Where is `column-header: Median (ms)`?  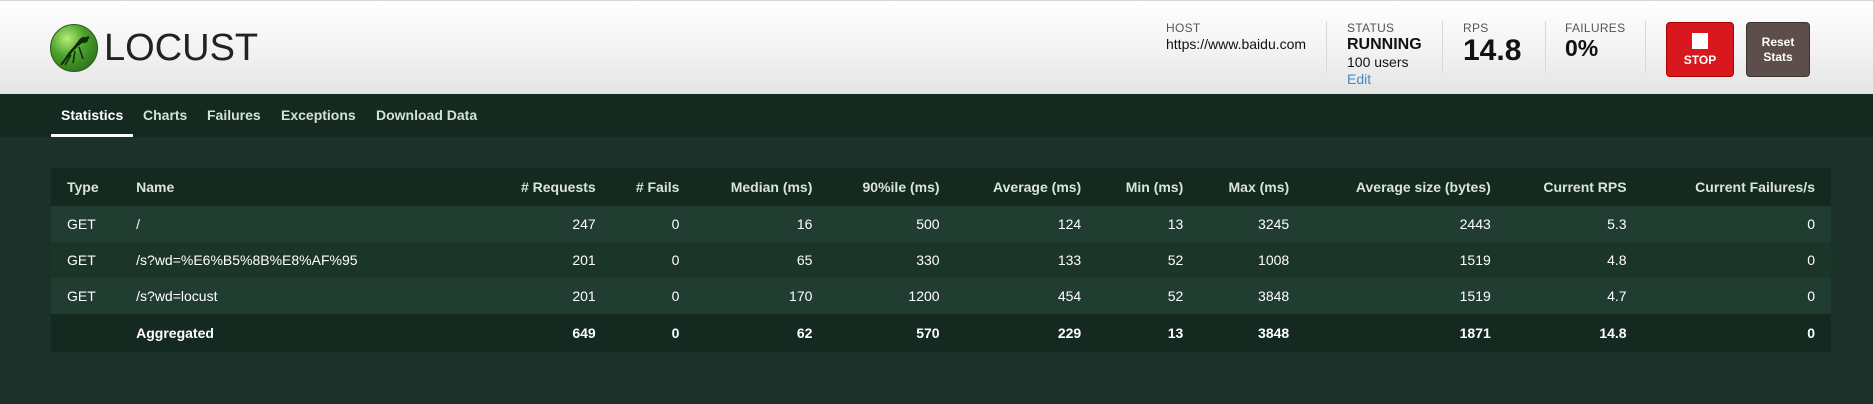 column-header: Median (ms) is located at coordinates (761, 187).